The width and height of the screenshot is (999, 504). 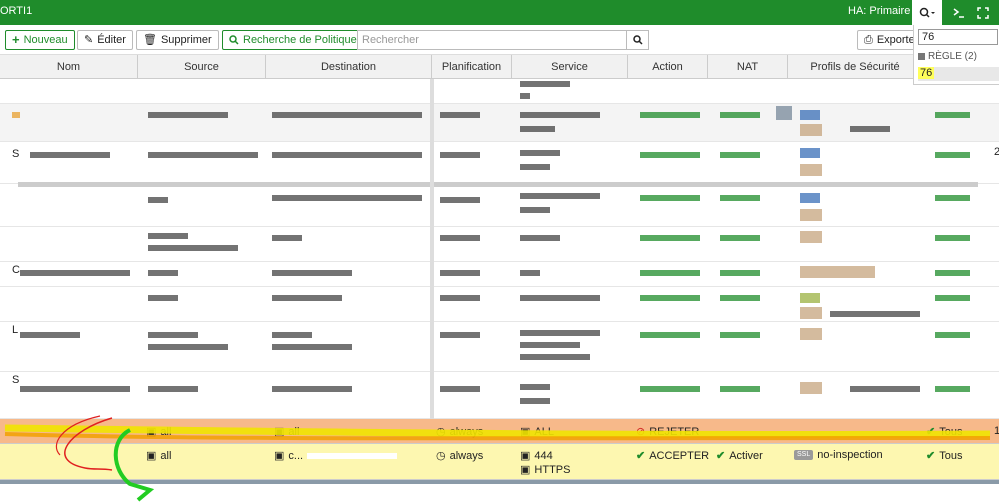 I want to click on table-row: C, so click(x=499, y=274).